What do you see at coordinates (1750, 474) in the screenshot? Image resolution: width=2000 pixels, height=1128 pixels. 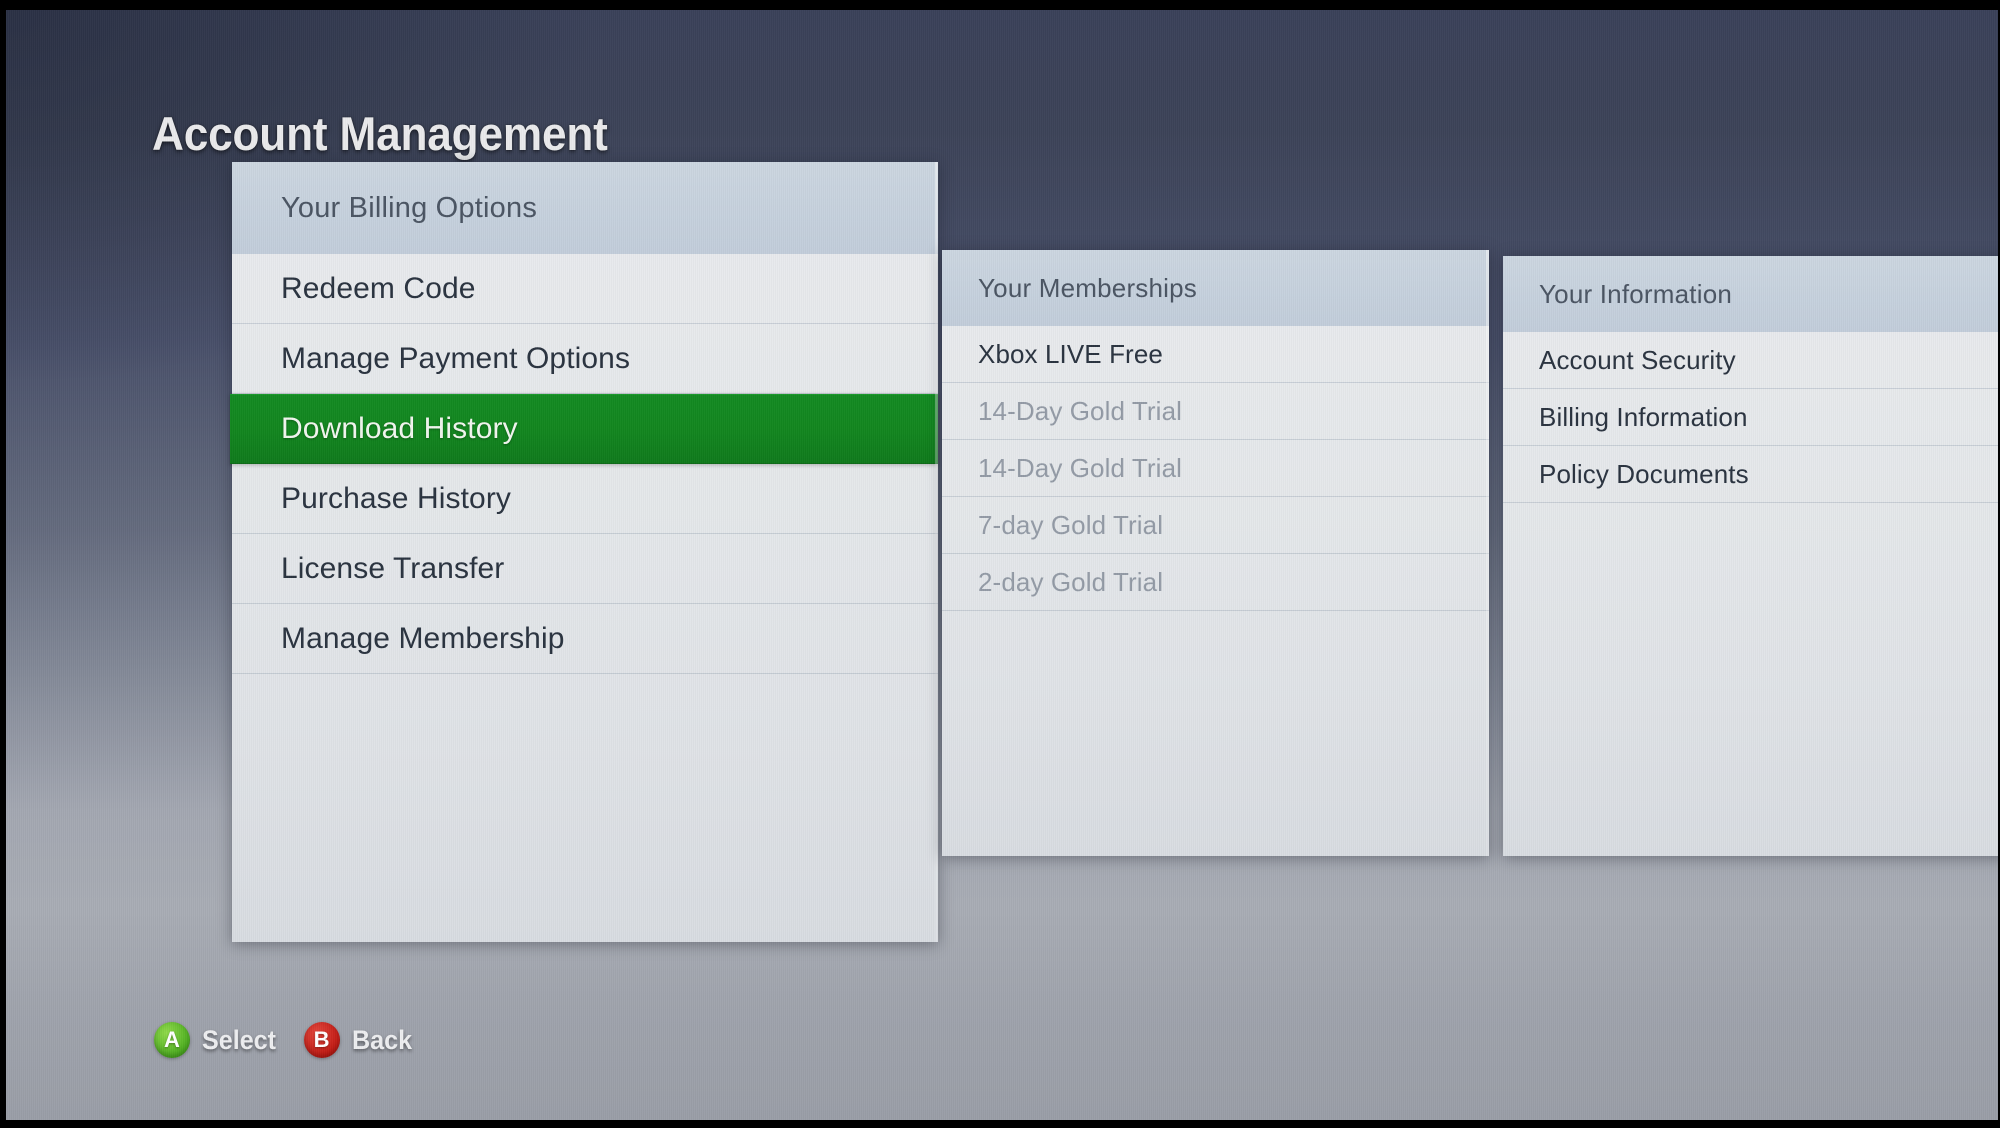 I see `menu-item-policy-documents: Policy Documents` at bounding box center [1750, 474].